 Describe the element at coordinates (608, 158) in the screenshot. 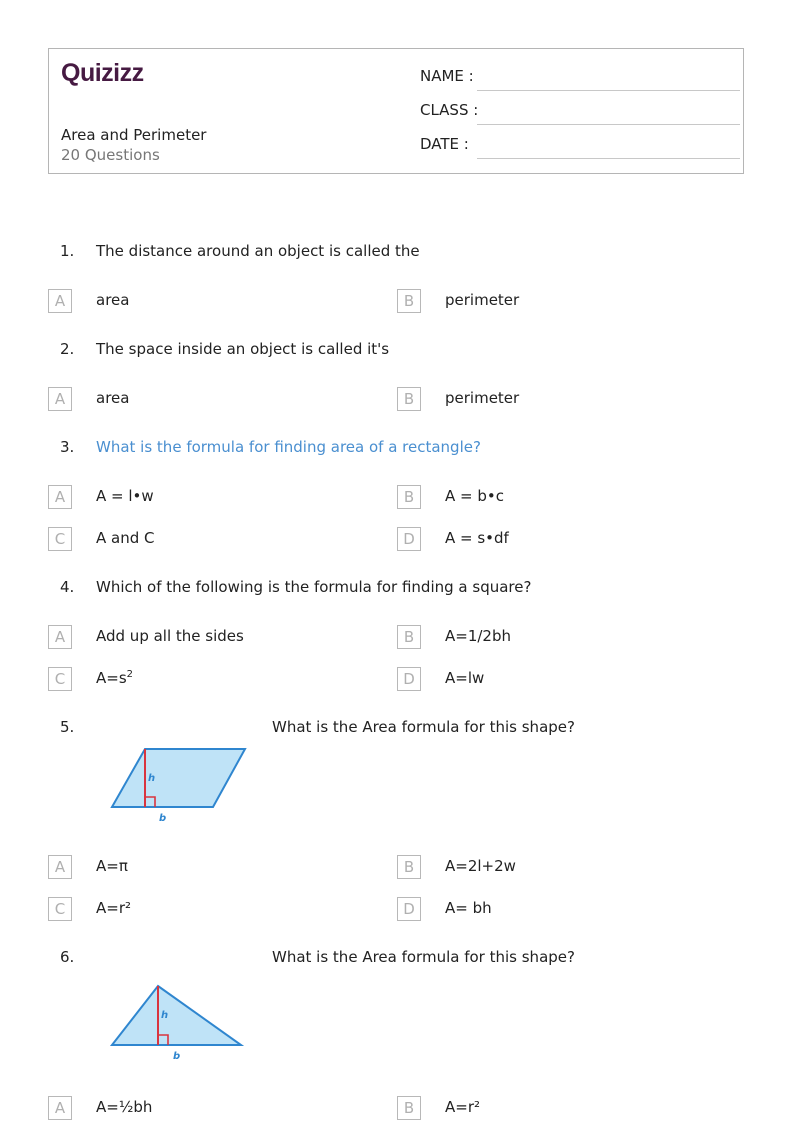

I see `date-line` at that location.